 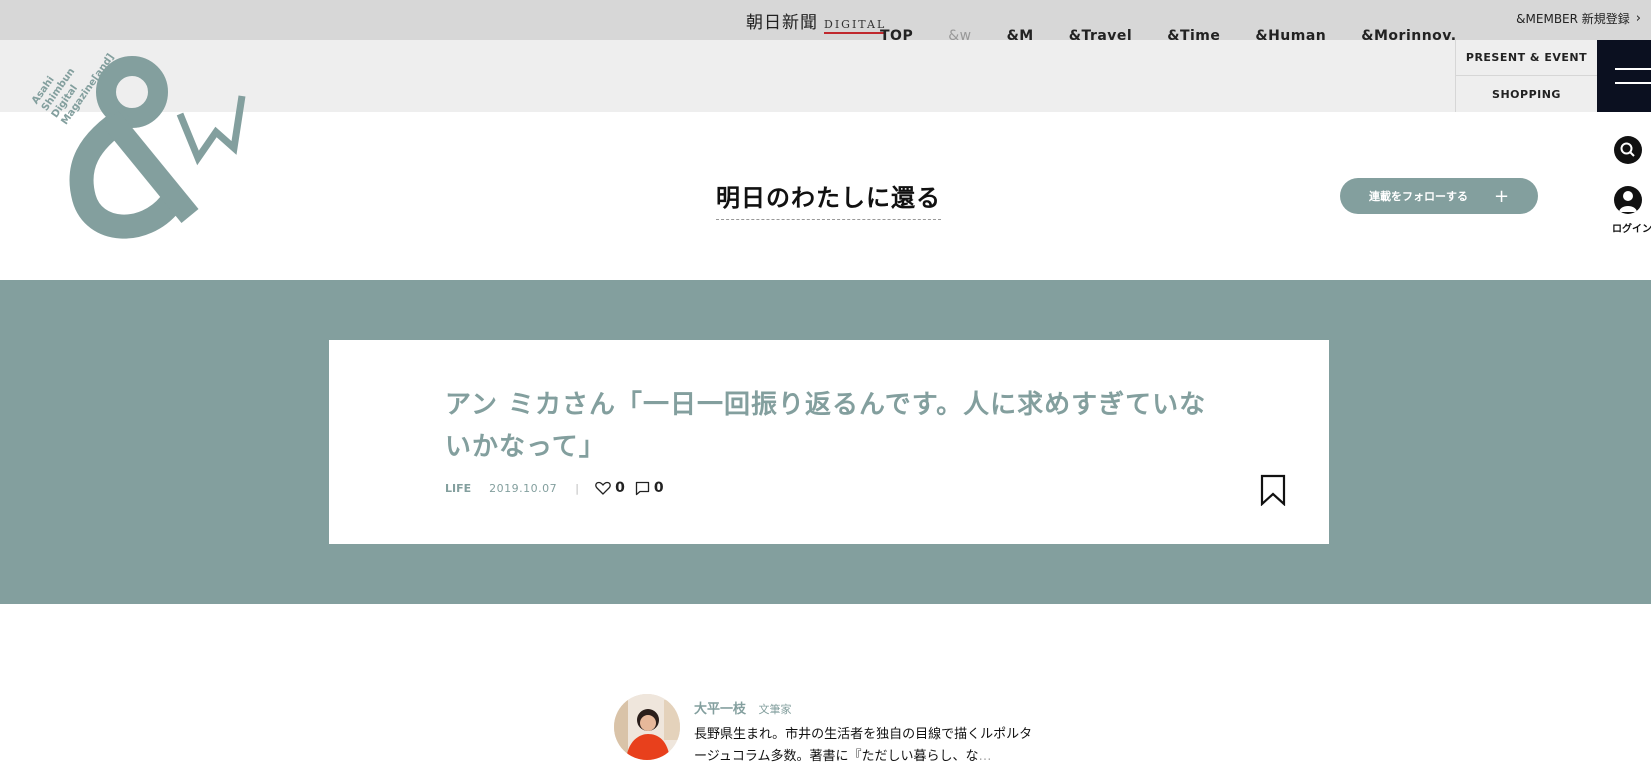 What do you see at coordinates (523, 488) in the screenshot?
I see `article-date: 2019.10.07` at bounding box center [523, 488].